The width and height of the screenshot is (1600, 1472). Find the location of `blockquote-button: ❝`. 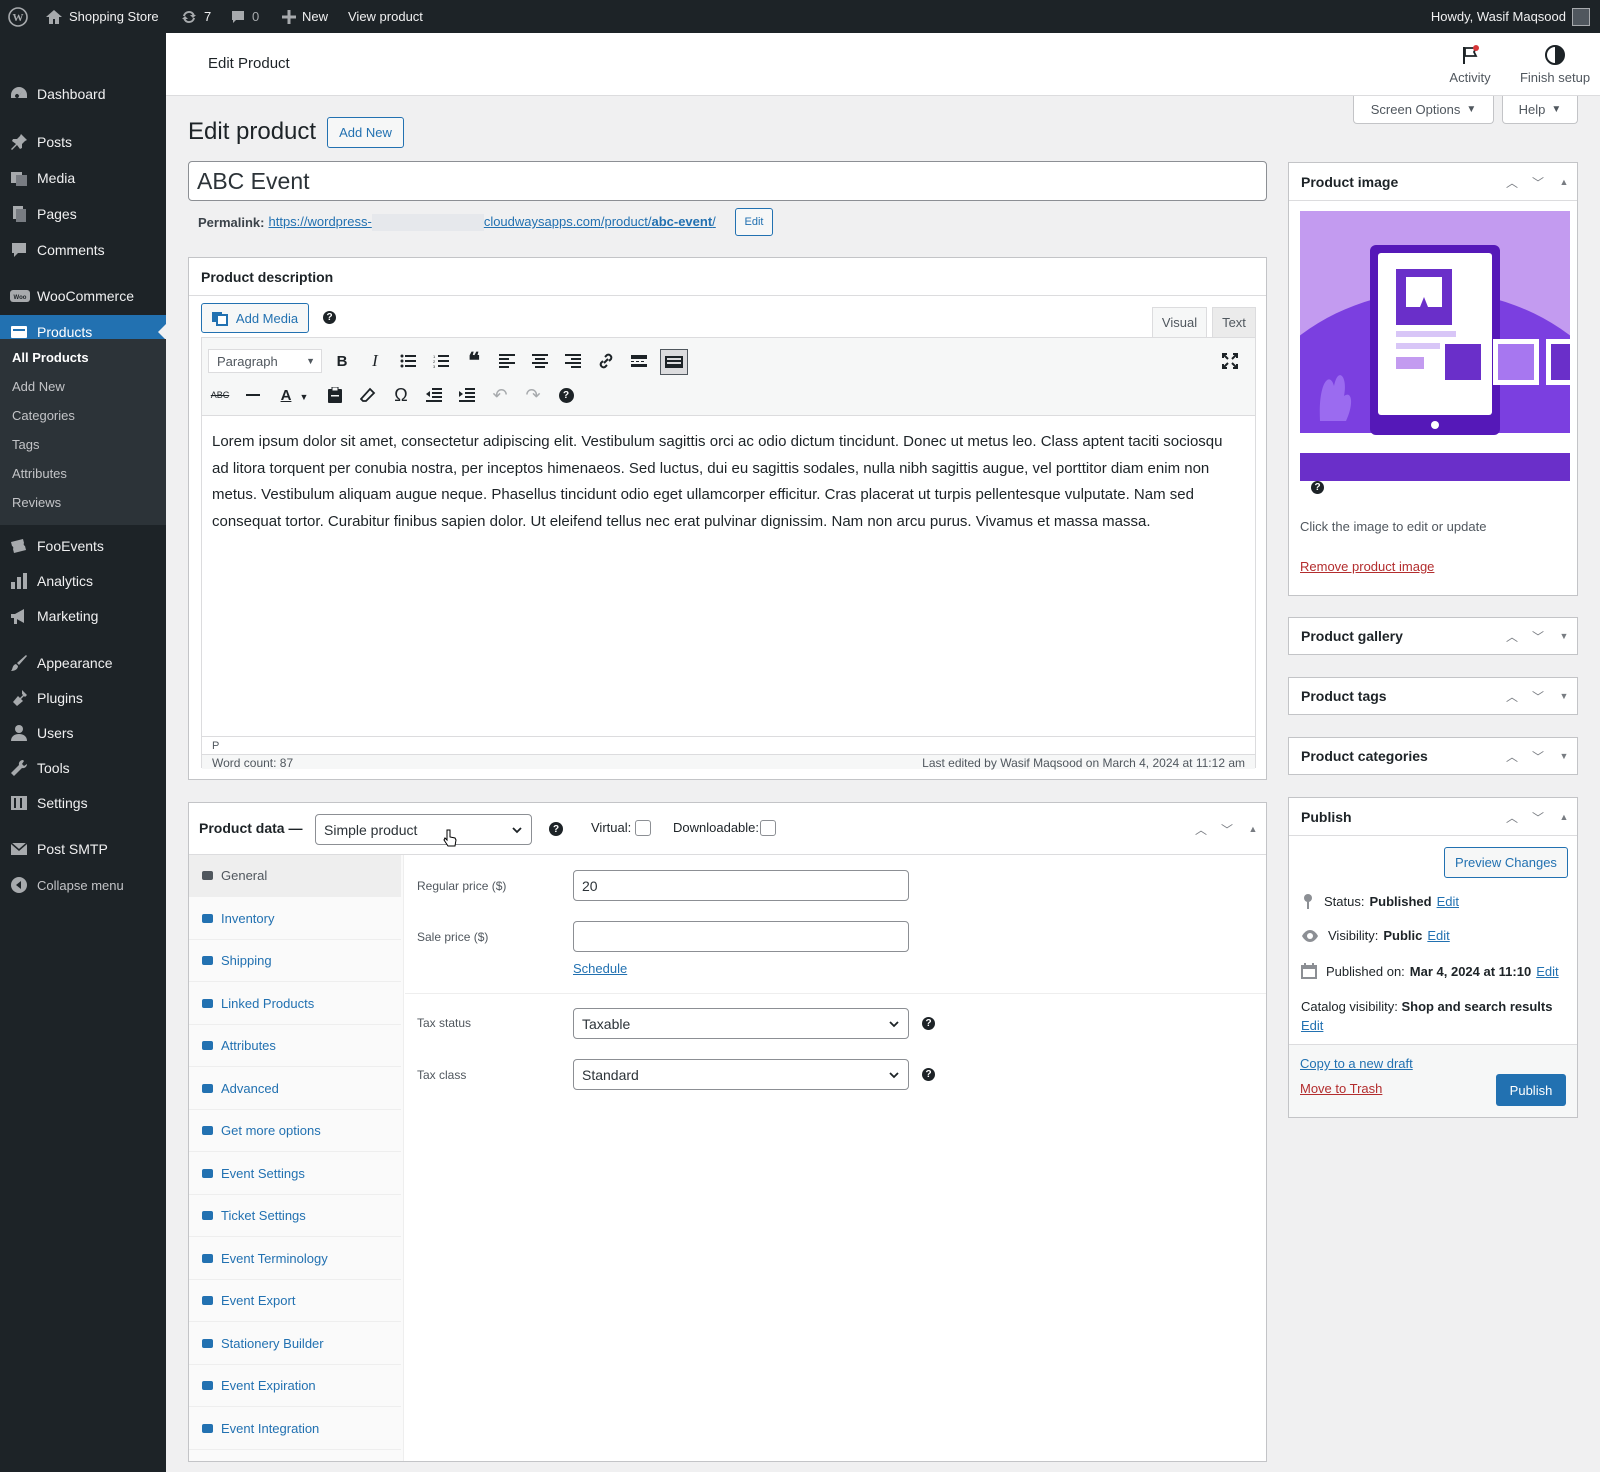

blockquote-button: ❝ is located at coordinates (474, 360).